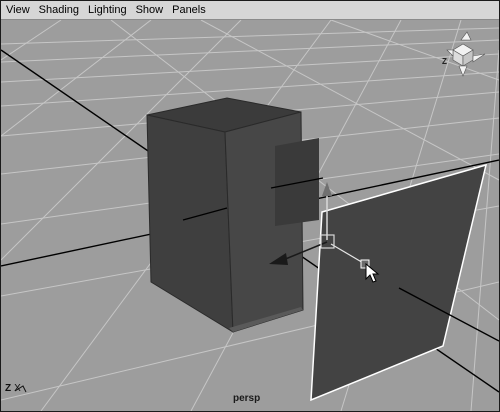 The height and width of the screenshot is (412, 500). I want to click on menu-show: Show, so click(149, 10).